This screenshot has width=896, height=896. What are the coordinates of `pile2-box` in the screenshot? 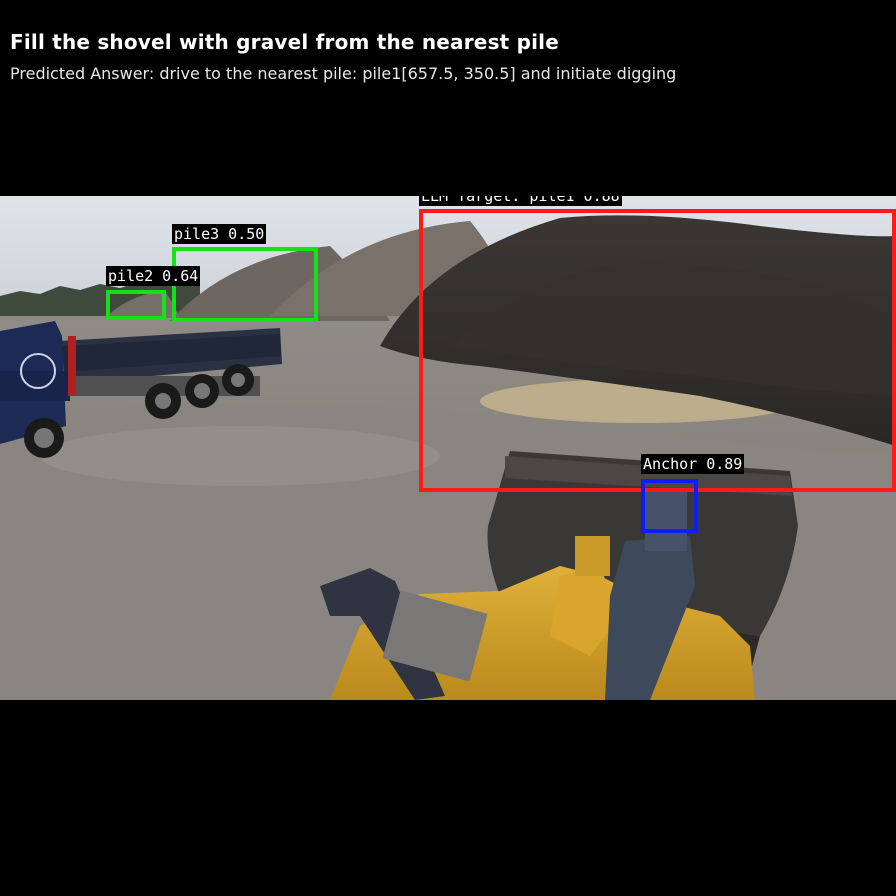 It's located at (136, 305).